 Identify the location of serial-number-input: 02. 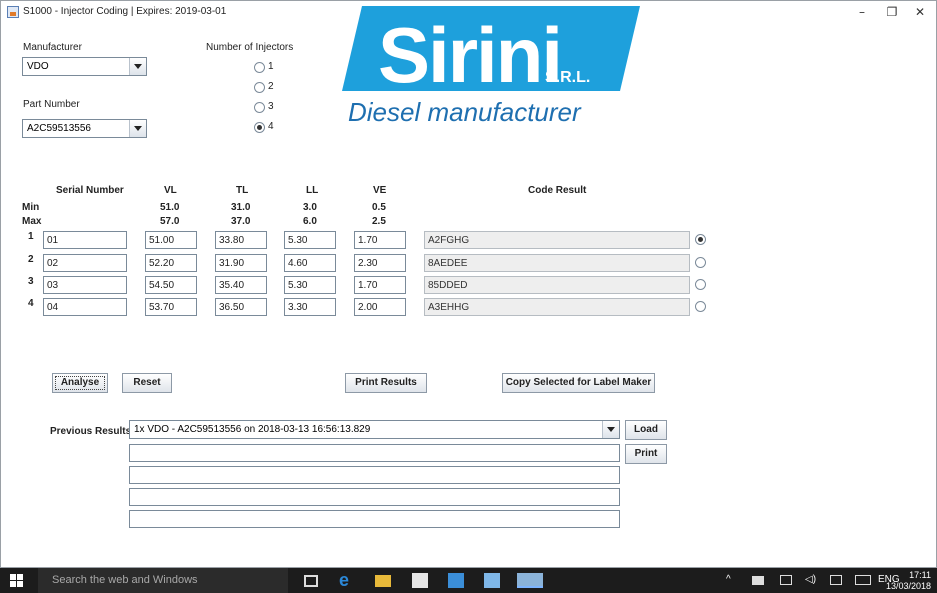
(85, 263).